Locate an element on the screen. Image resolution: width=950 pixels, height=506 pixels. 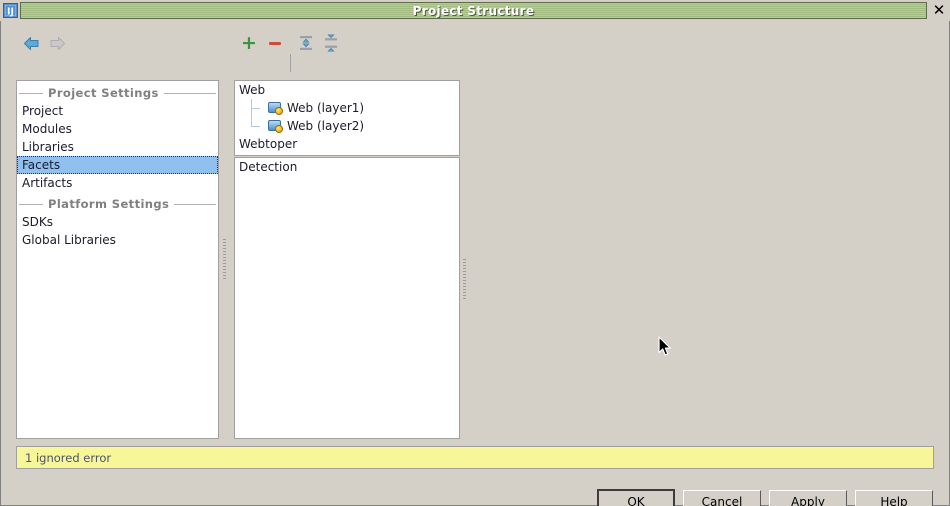
title-bar: IJ Project Structure ✕ is located at coordinates (475, 10).